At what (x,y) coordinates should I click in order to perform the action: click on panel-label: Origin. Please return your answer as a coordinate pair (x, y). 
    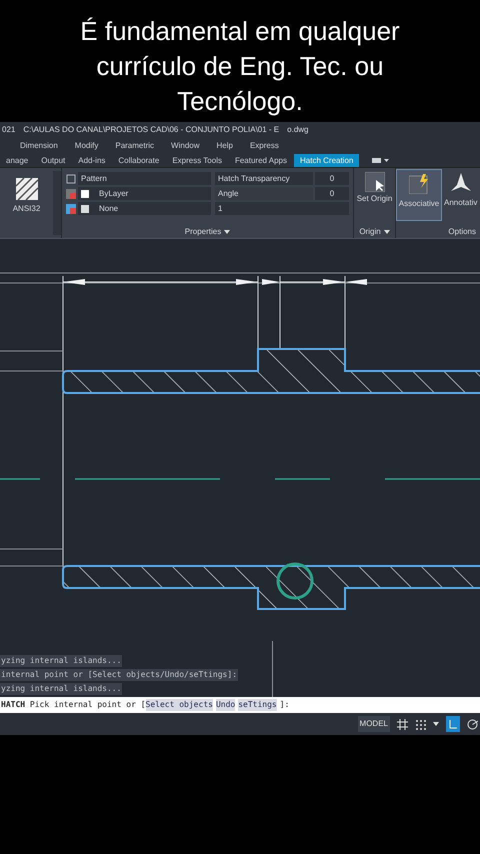
    Looking at the image, I should click on (374, 232).